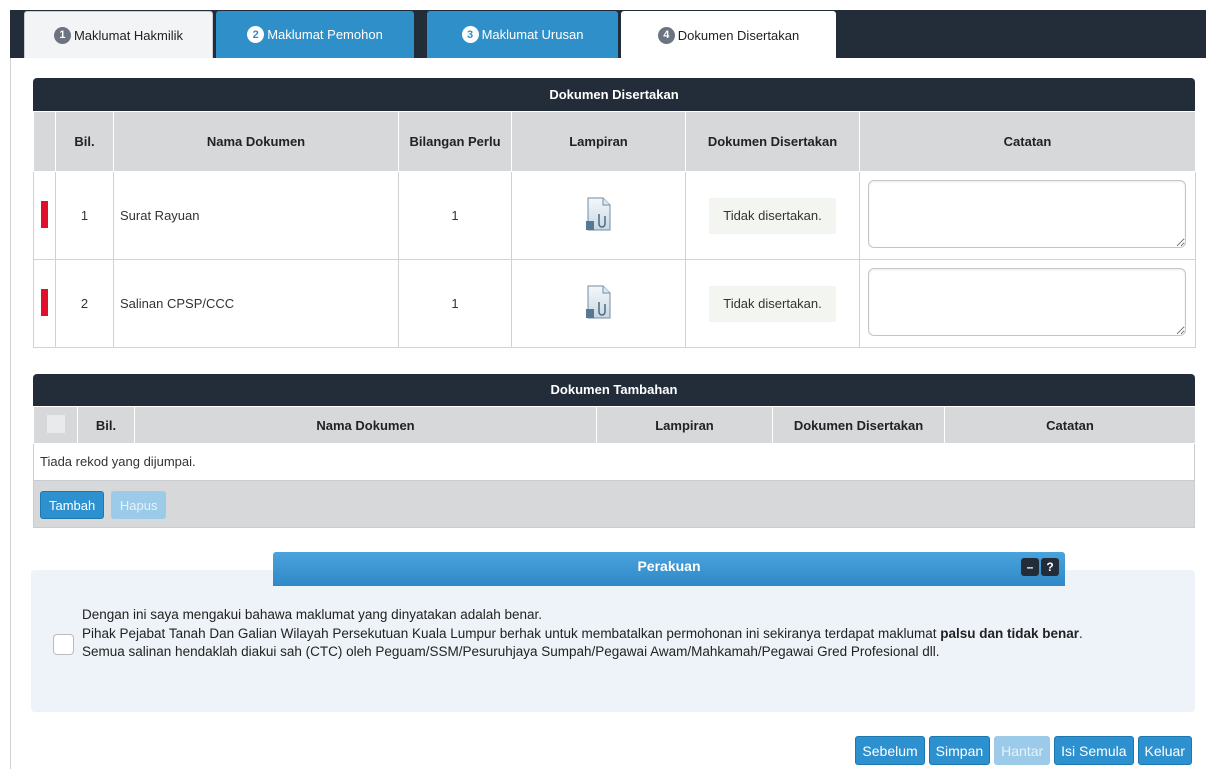  Describe the element at coordinates (614, 94) in the screenshot. I see `documents-panel-title: Dokumen Disertakan` at that location.